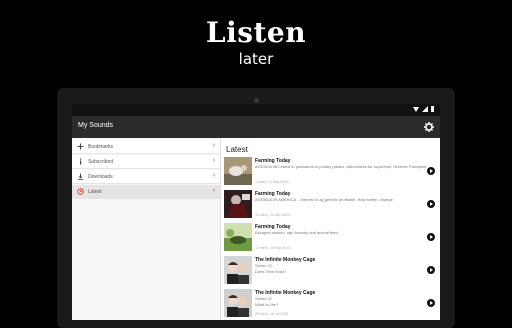 This screenshot has width=512, height=328. Describe the element at coordinates (272, 314) in the screenshot. I see `episode-meta: 28 mins | 19 Jul 2020` at that location.